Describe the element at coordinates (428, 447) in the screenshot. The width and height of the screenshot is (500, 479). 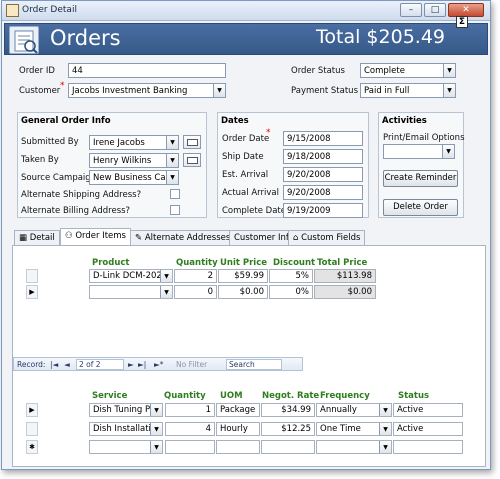
I see `status-cell` at that location.